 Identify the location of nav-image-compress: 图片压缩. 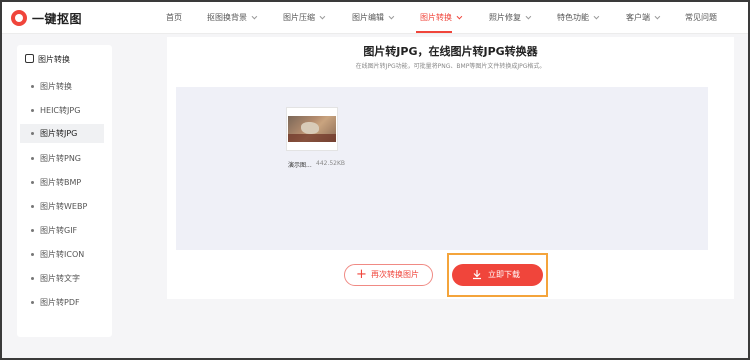
(304, 17).